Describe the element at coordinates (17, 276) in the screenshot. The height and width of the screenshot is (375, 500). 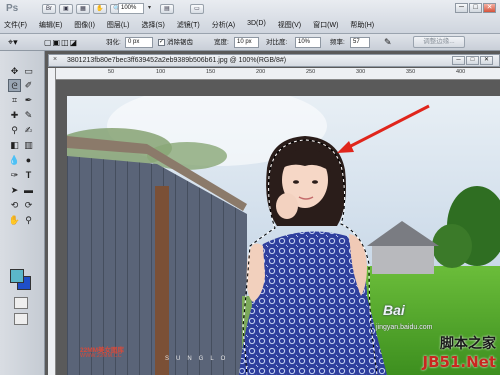
I see `foreground-color-swatch` at that location.